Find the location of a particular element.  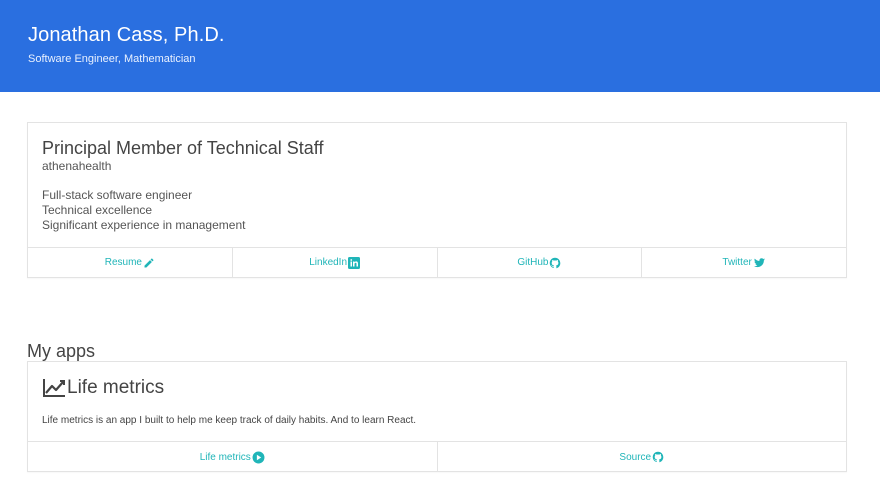

job-highlight-item: Technical excellence is located at coordinates (97, 210).